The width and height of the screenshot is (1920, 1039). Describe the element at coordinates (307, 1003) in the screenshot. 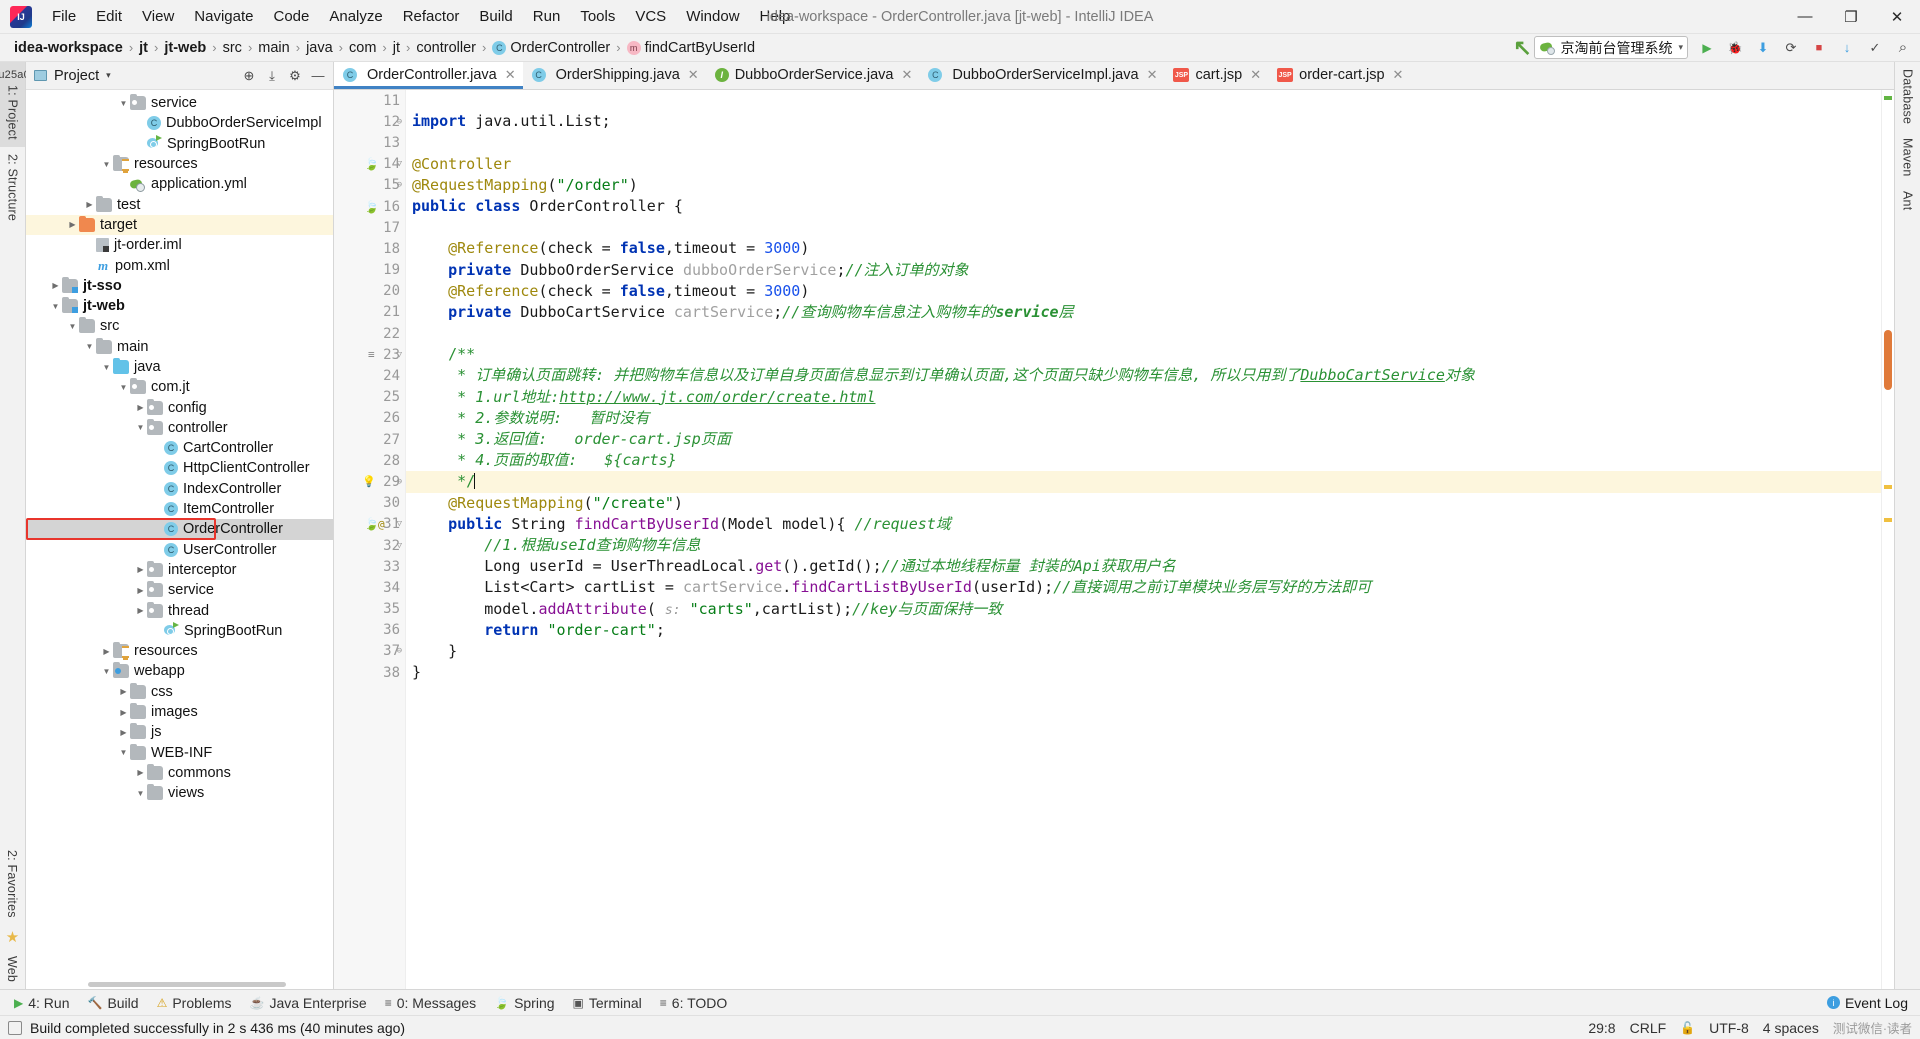

I see `bottom-tab-java-enterprise: ☕ Java Enterprise` at that location.